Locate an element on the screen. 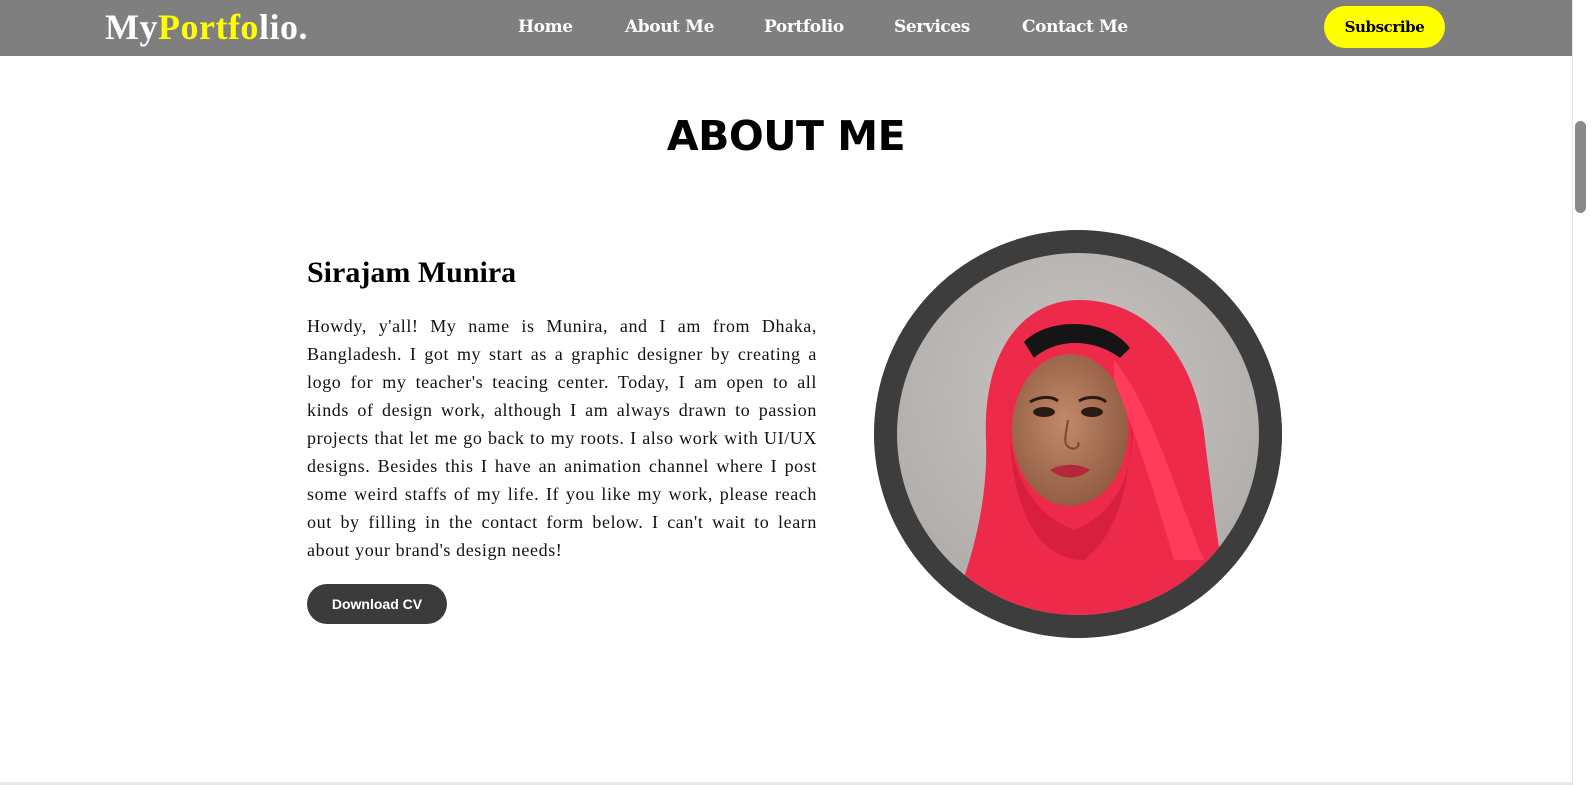  nav-link-contact-me: Contact Me is located at coordinates (1075, 27).